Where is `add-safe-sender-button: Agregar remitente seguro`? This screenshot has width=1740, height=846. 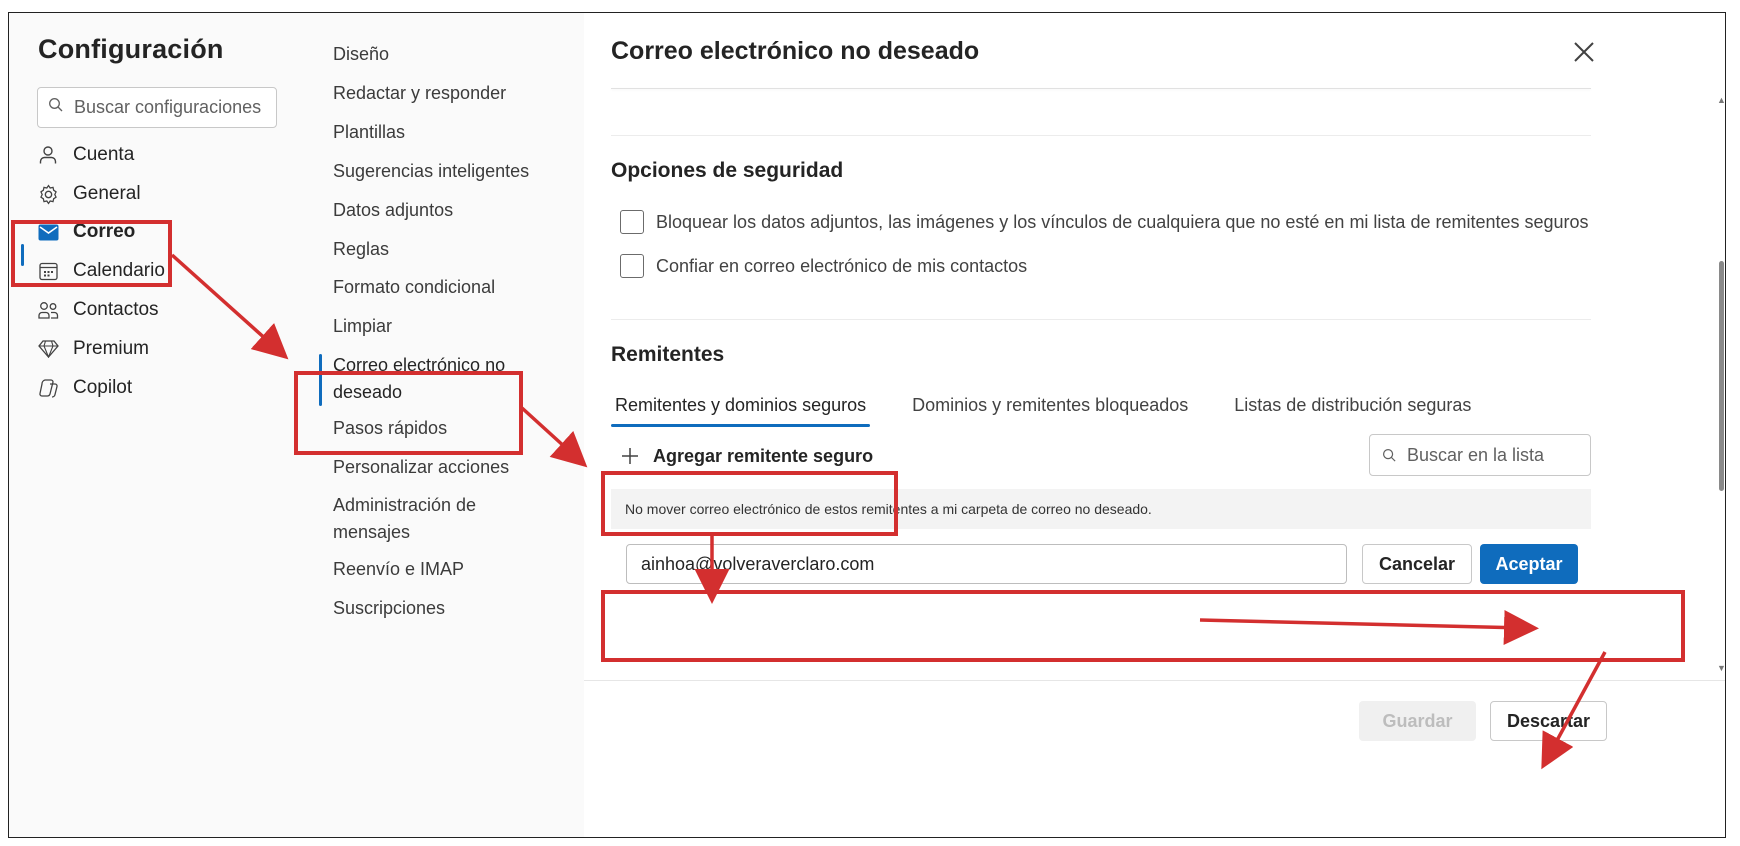
add-safe-sender-button: Agregar remitente seguro is located at coordinates (747, 456).